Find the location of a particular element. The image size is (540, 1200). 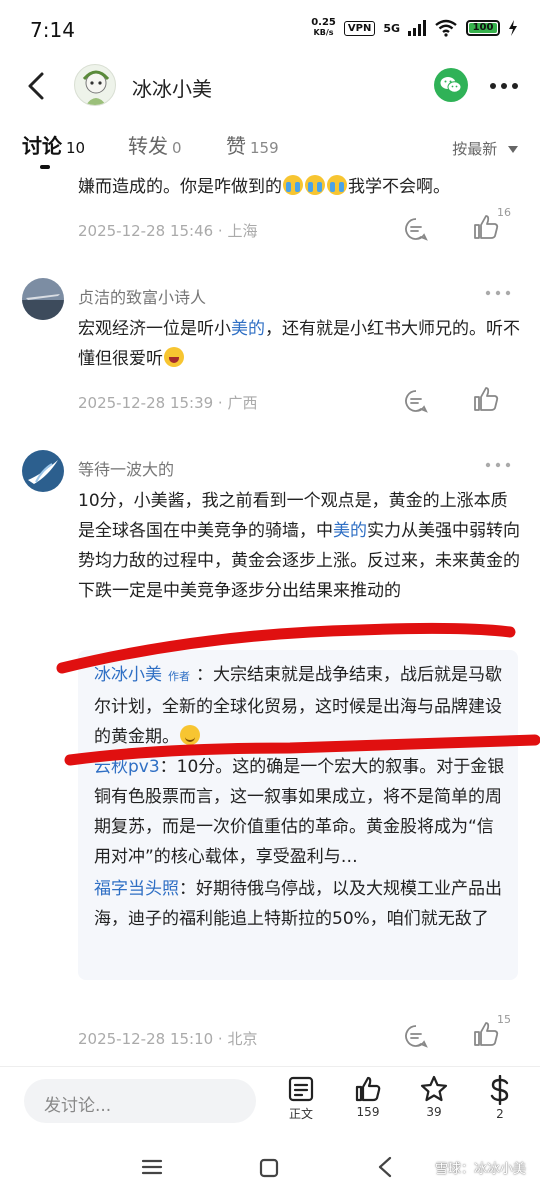

wechat-icon is located at coordinates (451, 85).